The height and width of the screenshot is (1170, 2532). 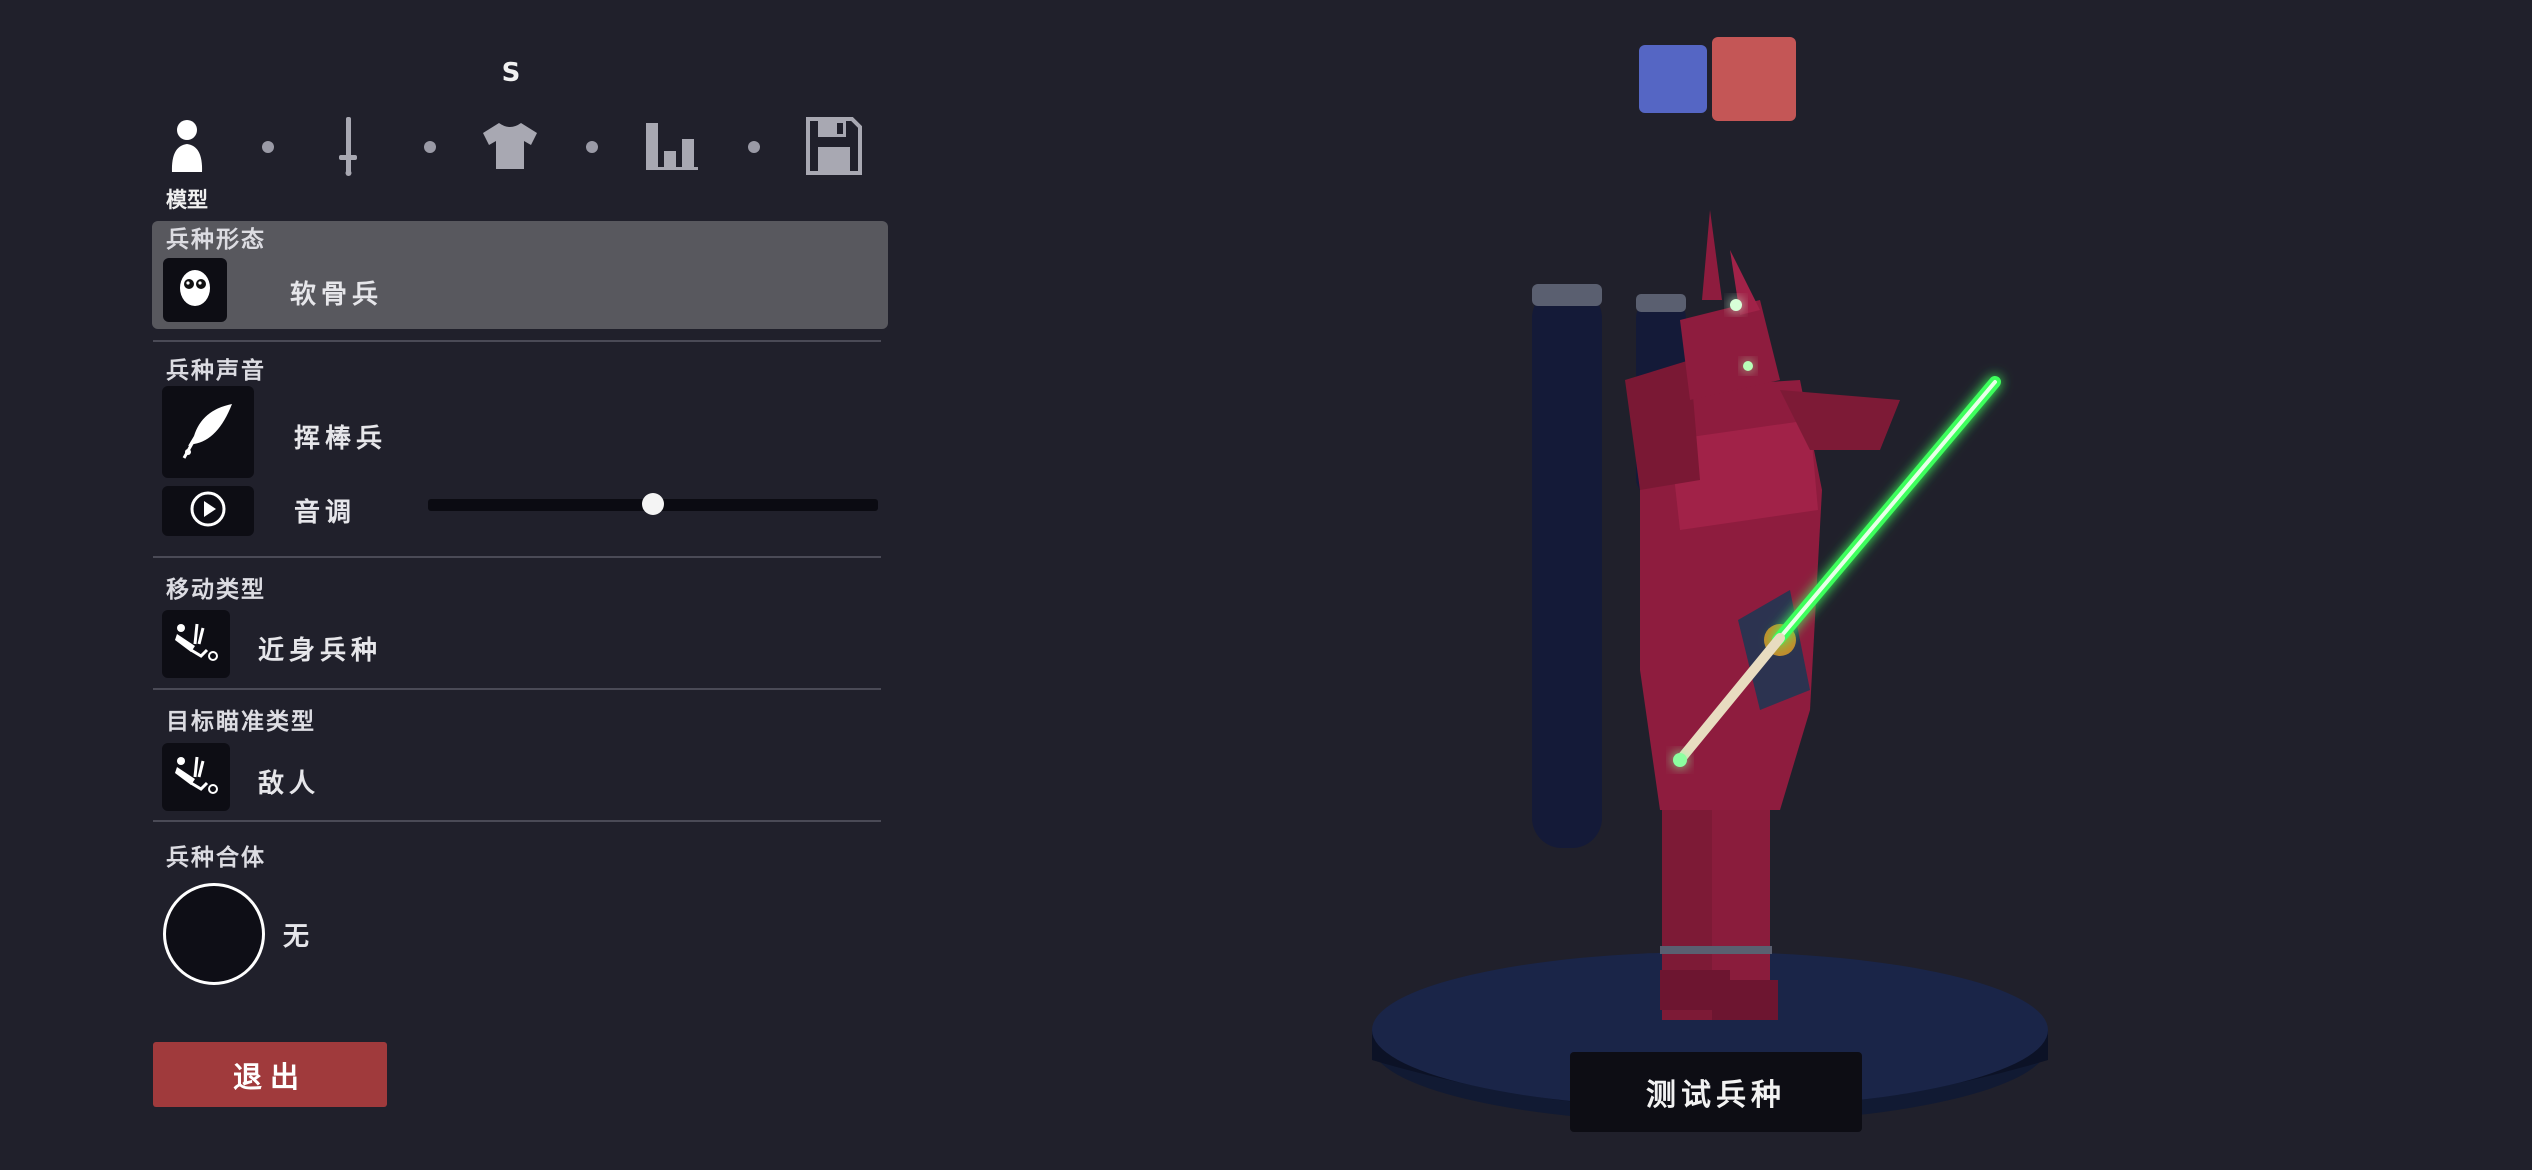 I want to click on tab-model, so click(x=187, y=148).